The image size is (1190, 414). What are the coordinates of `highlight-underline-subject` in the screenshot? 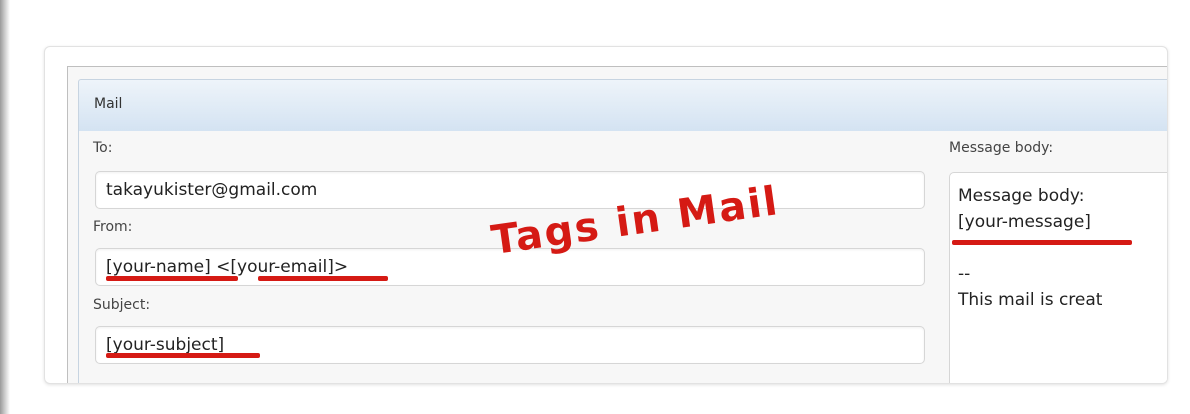 It's located at (183, 355).